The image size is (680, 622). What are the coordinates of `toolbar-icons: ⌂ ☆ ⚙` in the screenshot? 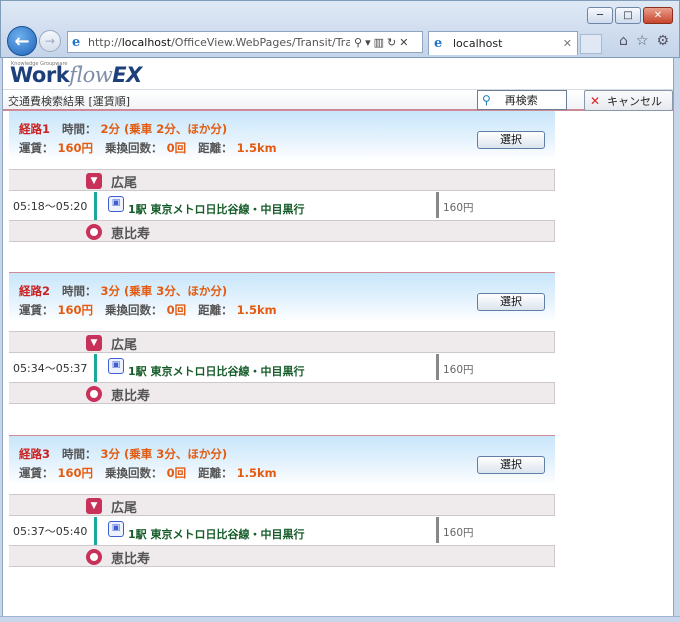 It's located at (644, 41).